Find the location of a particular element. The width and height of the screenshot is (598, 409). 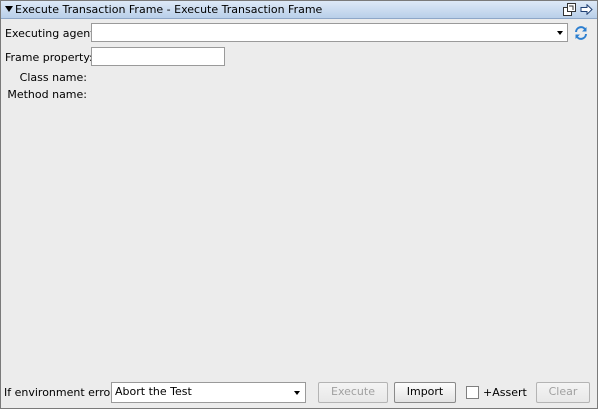

executing-agent-label: Executing agent: is located at coordinates (52, 33).